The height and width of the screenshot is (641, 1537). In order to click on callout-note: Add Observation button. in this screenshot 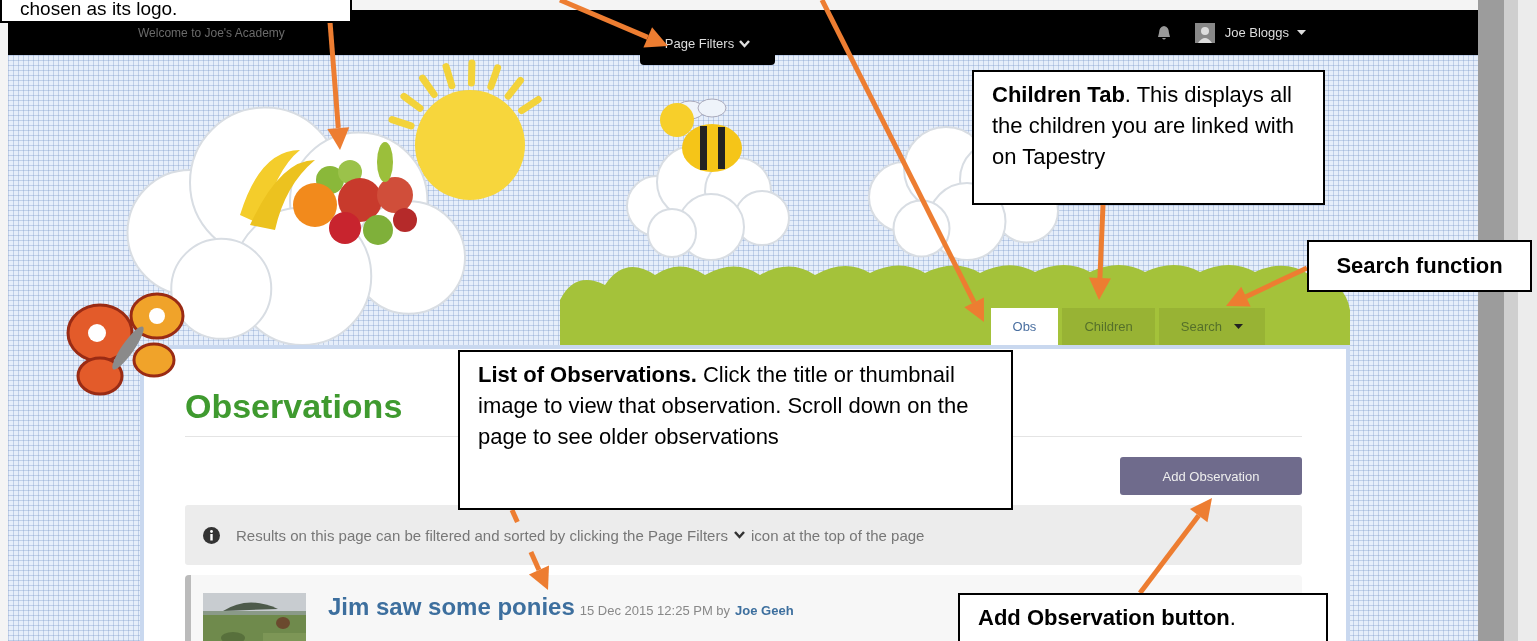, I will do `click(1143, 617)`.